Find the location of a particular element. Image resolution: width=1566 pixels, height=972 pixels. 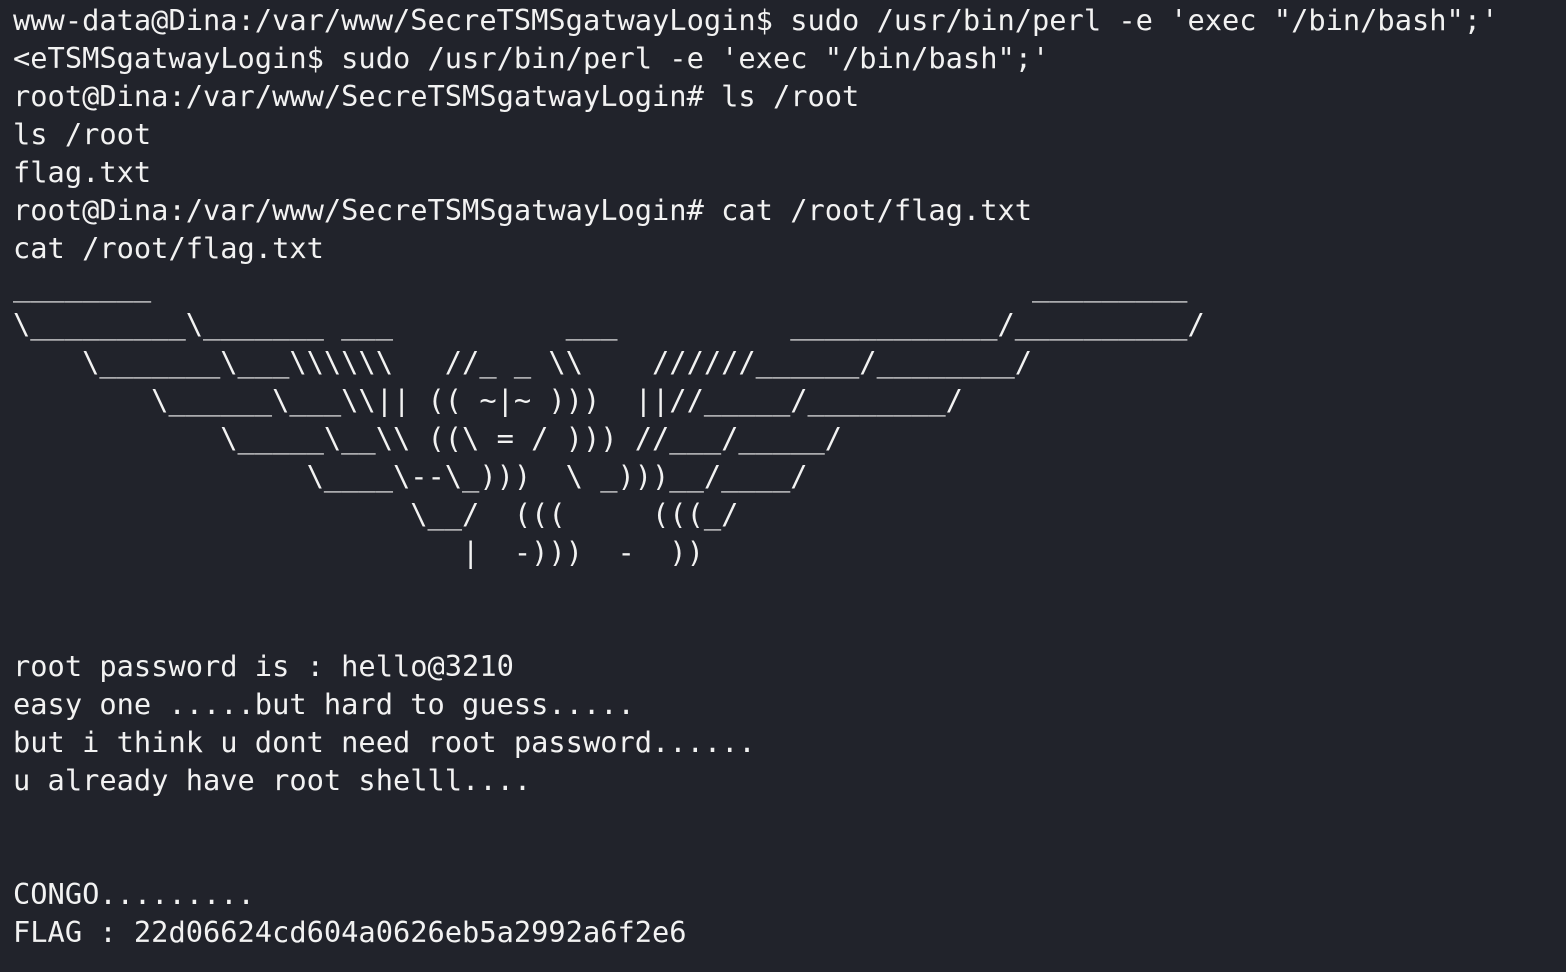

ascii-art-line-1: ________ _________ is located at coordinates (600, 286).